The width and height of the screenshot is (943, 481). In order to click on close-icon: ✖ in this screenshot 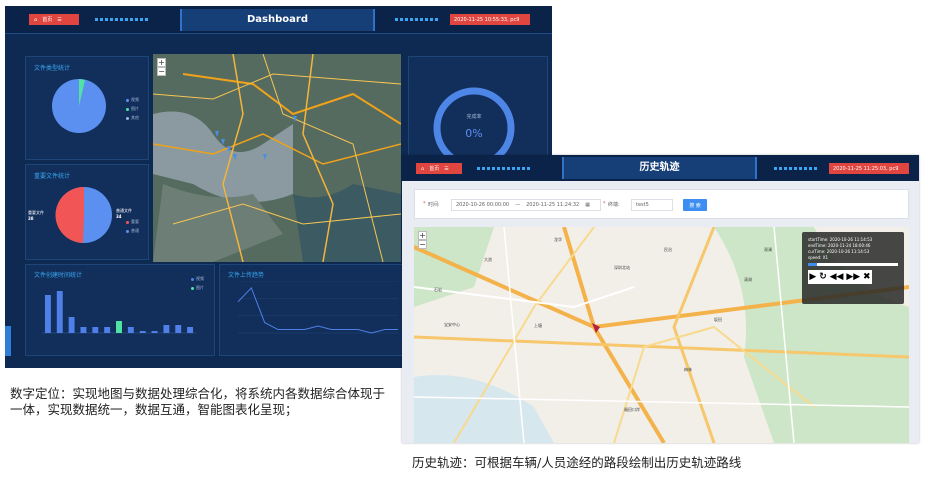, I will do `click(867, 277)`.